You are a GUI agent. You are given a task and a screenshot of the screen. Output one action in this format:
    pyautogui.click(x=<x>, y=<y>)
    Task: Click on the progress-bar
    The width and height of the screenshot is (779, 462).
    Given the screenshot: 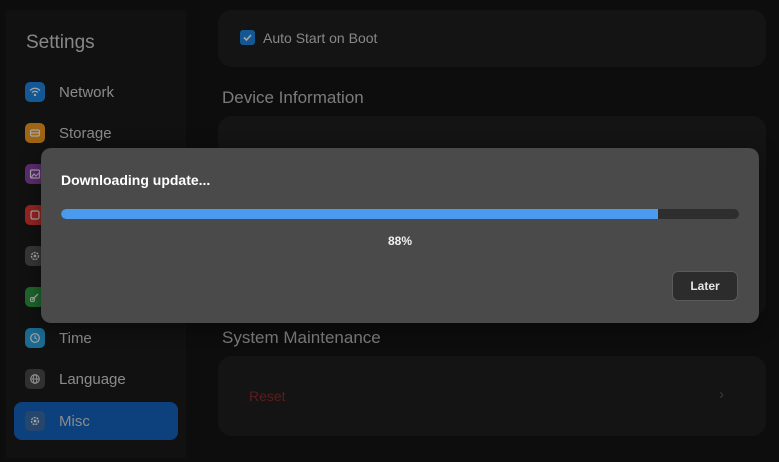 What is the action you would take?
    pyautogui.click(x=400, y=214)
    